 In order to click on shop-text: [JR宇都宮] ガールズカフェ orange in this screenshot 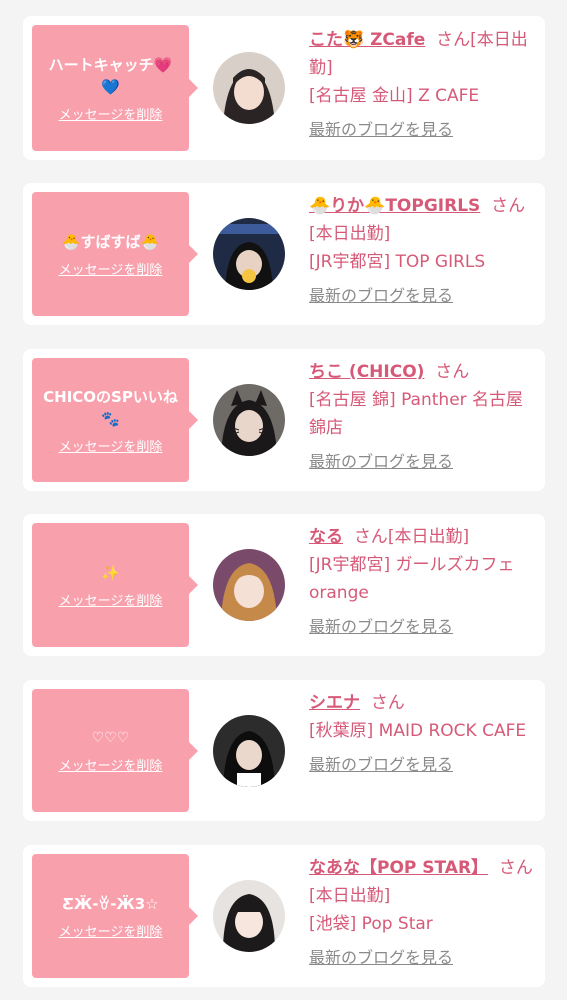, I will do `click(412, 579)`.